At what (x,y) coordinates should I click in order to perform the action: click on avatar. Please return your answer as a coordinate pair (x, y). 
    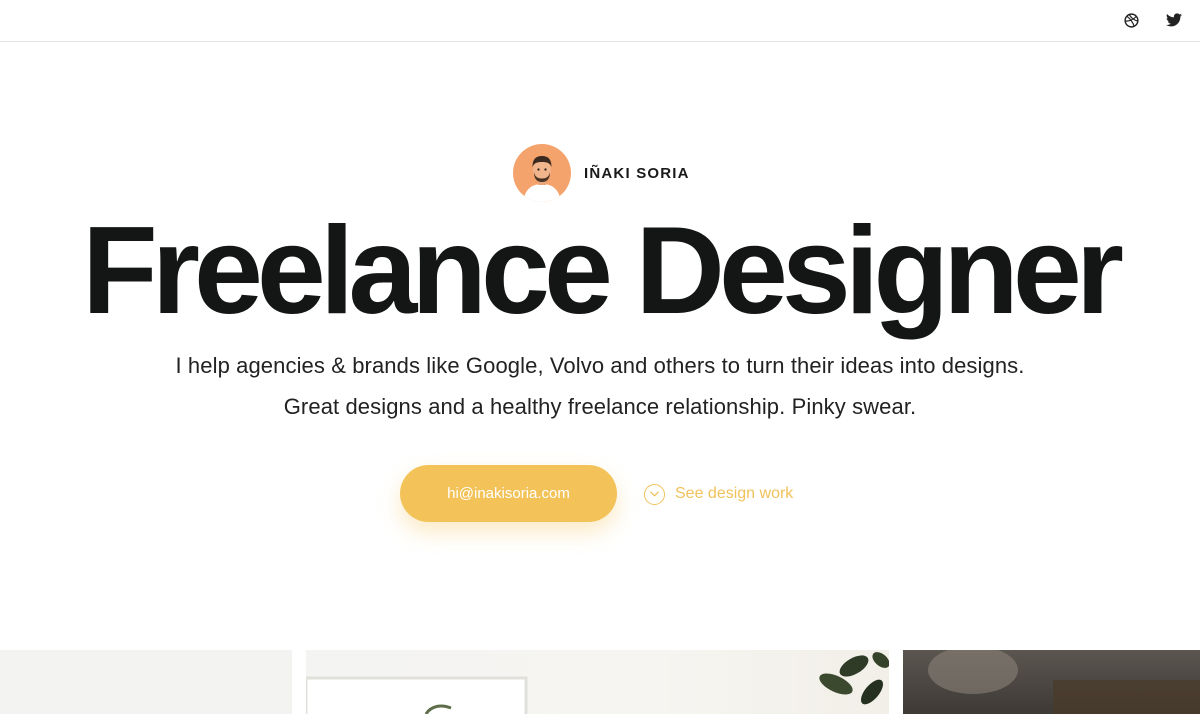
    Looking at the image, I should click on (542, 173).